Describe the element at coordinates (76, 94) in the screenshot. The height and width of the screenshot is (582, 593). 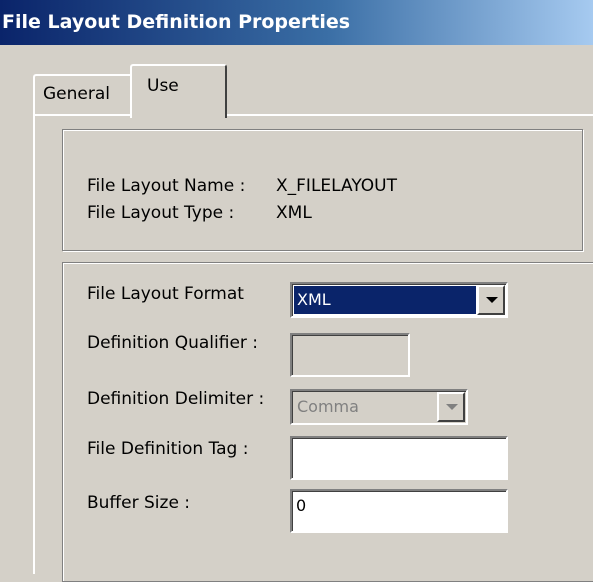
I see `tab-general-label: General` at that location.